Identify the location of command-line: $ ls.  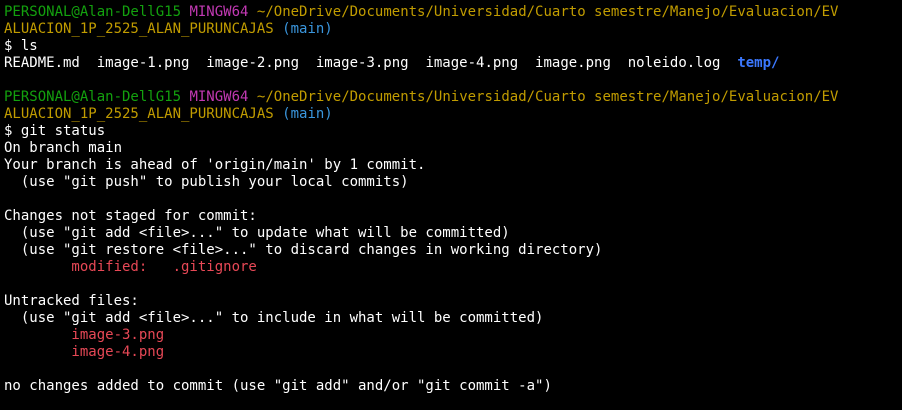
(21, 46).